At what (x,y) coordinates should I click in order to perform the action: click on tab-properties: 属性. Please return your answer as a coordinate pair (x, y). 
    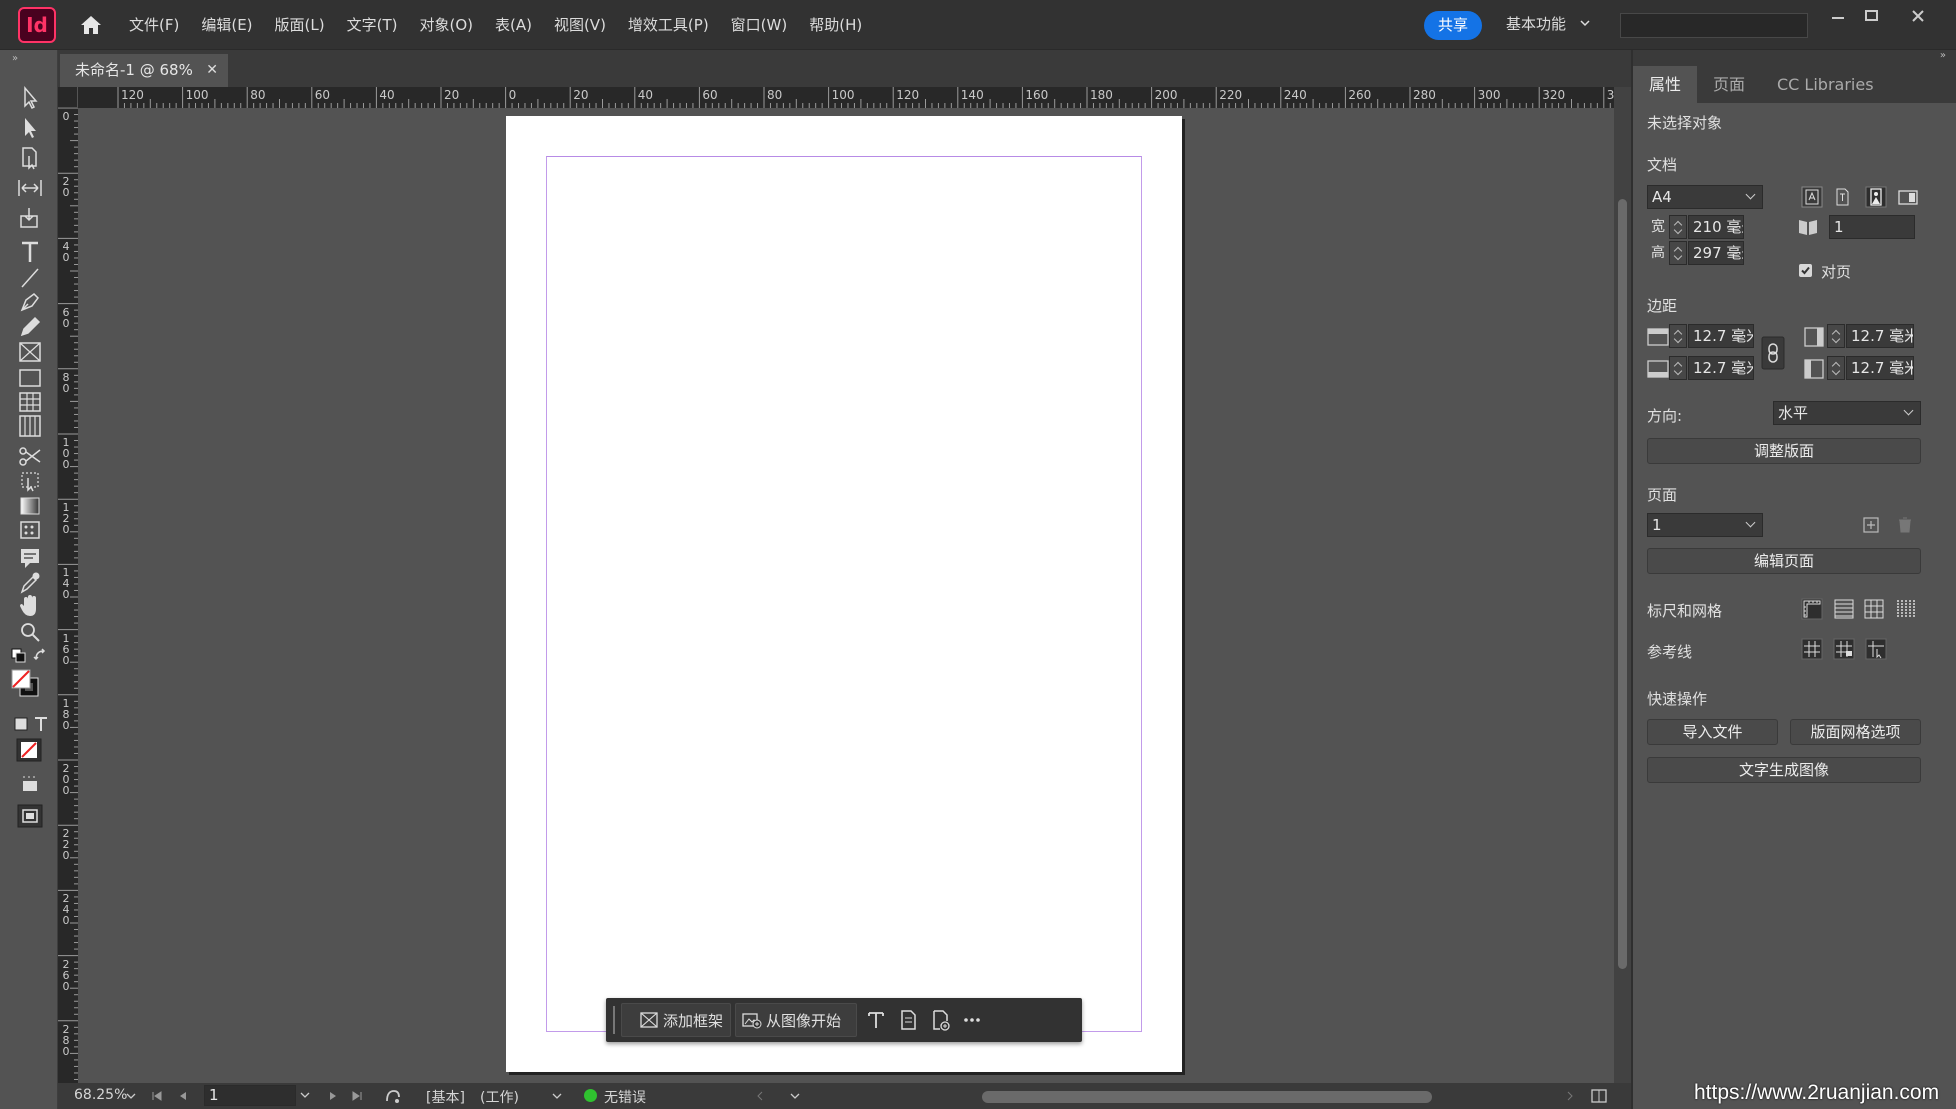
    Looking at the image, I should click on (1665, 84).